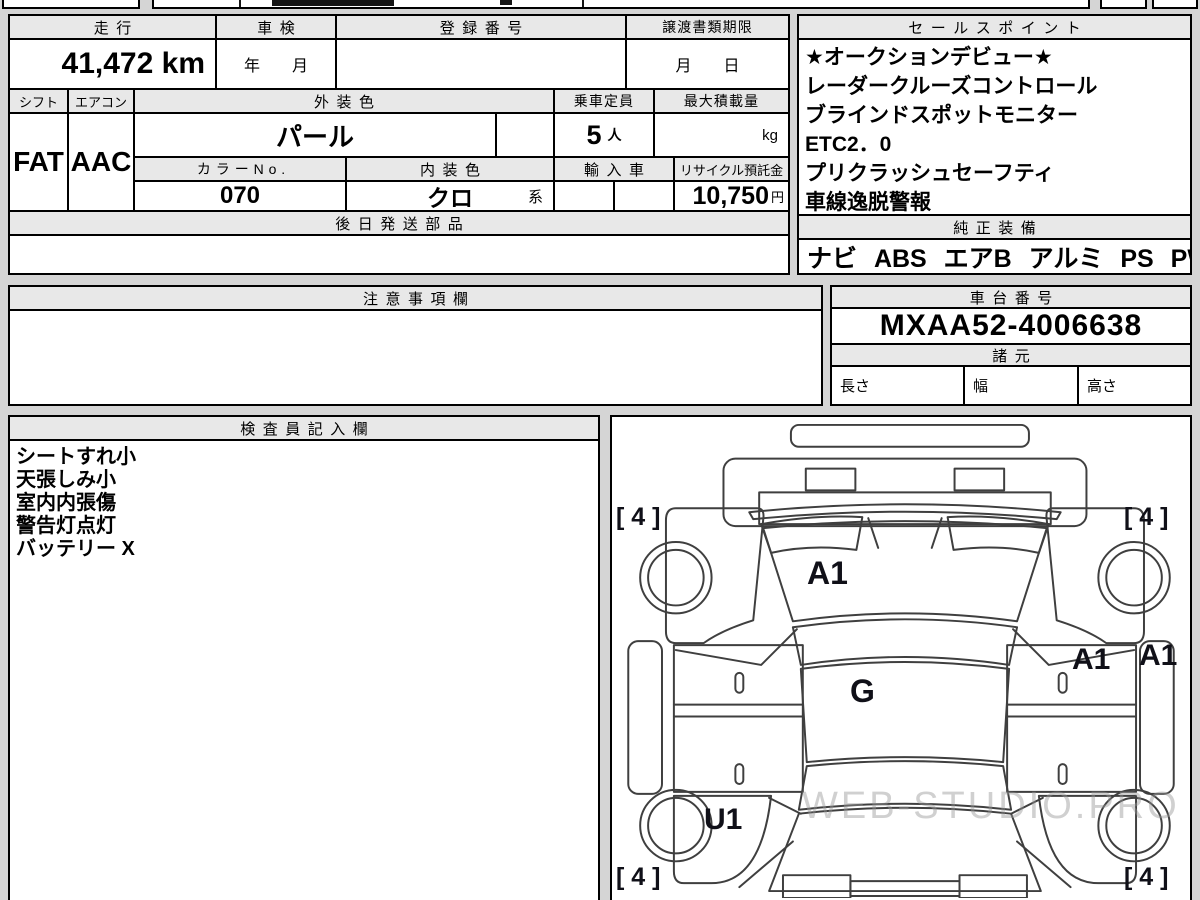 The height and width of the screenshot is (900, 1200). What do you see at coordinates (66, 480) in the screenshot?
I see `inspector-note-line: 天張しみ小` at bounding box center [66, 480].